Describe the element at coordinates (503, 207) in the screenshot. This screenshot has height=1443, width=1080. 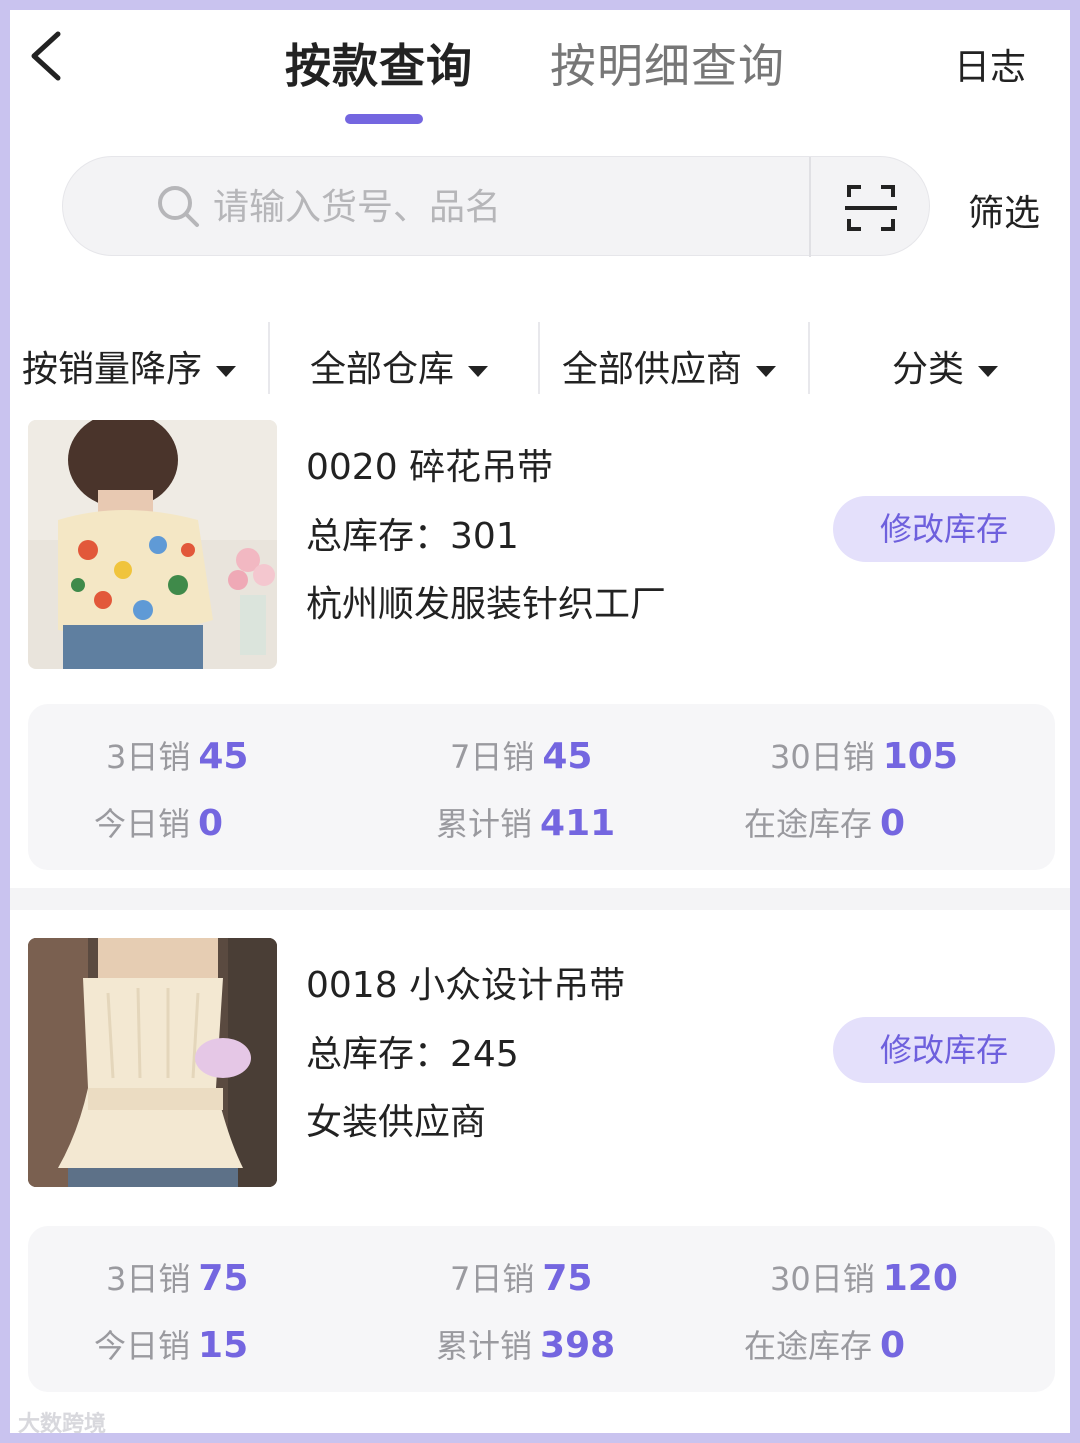
I see `search-input` at that location.